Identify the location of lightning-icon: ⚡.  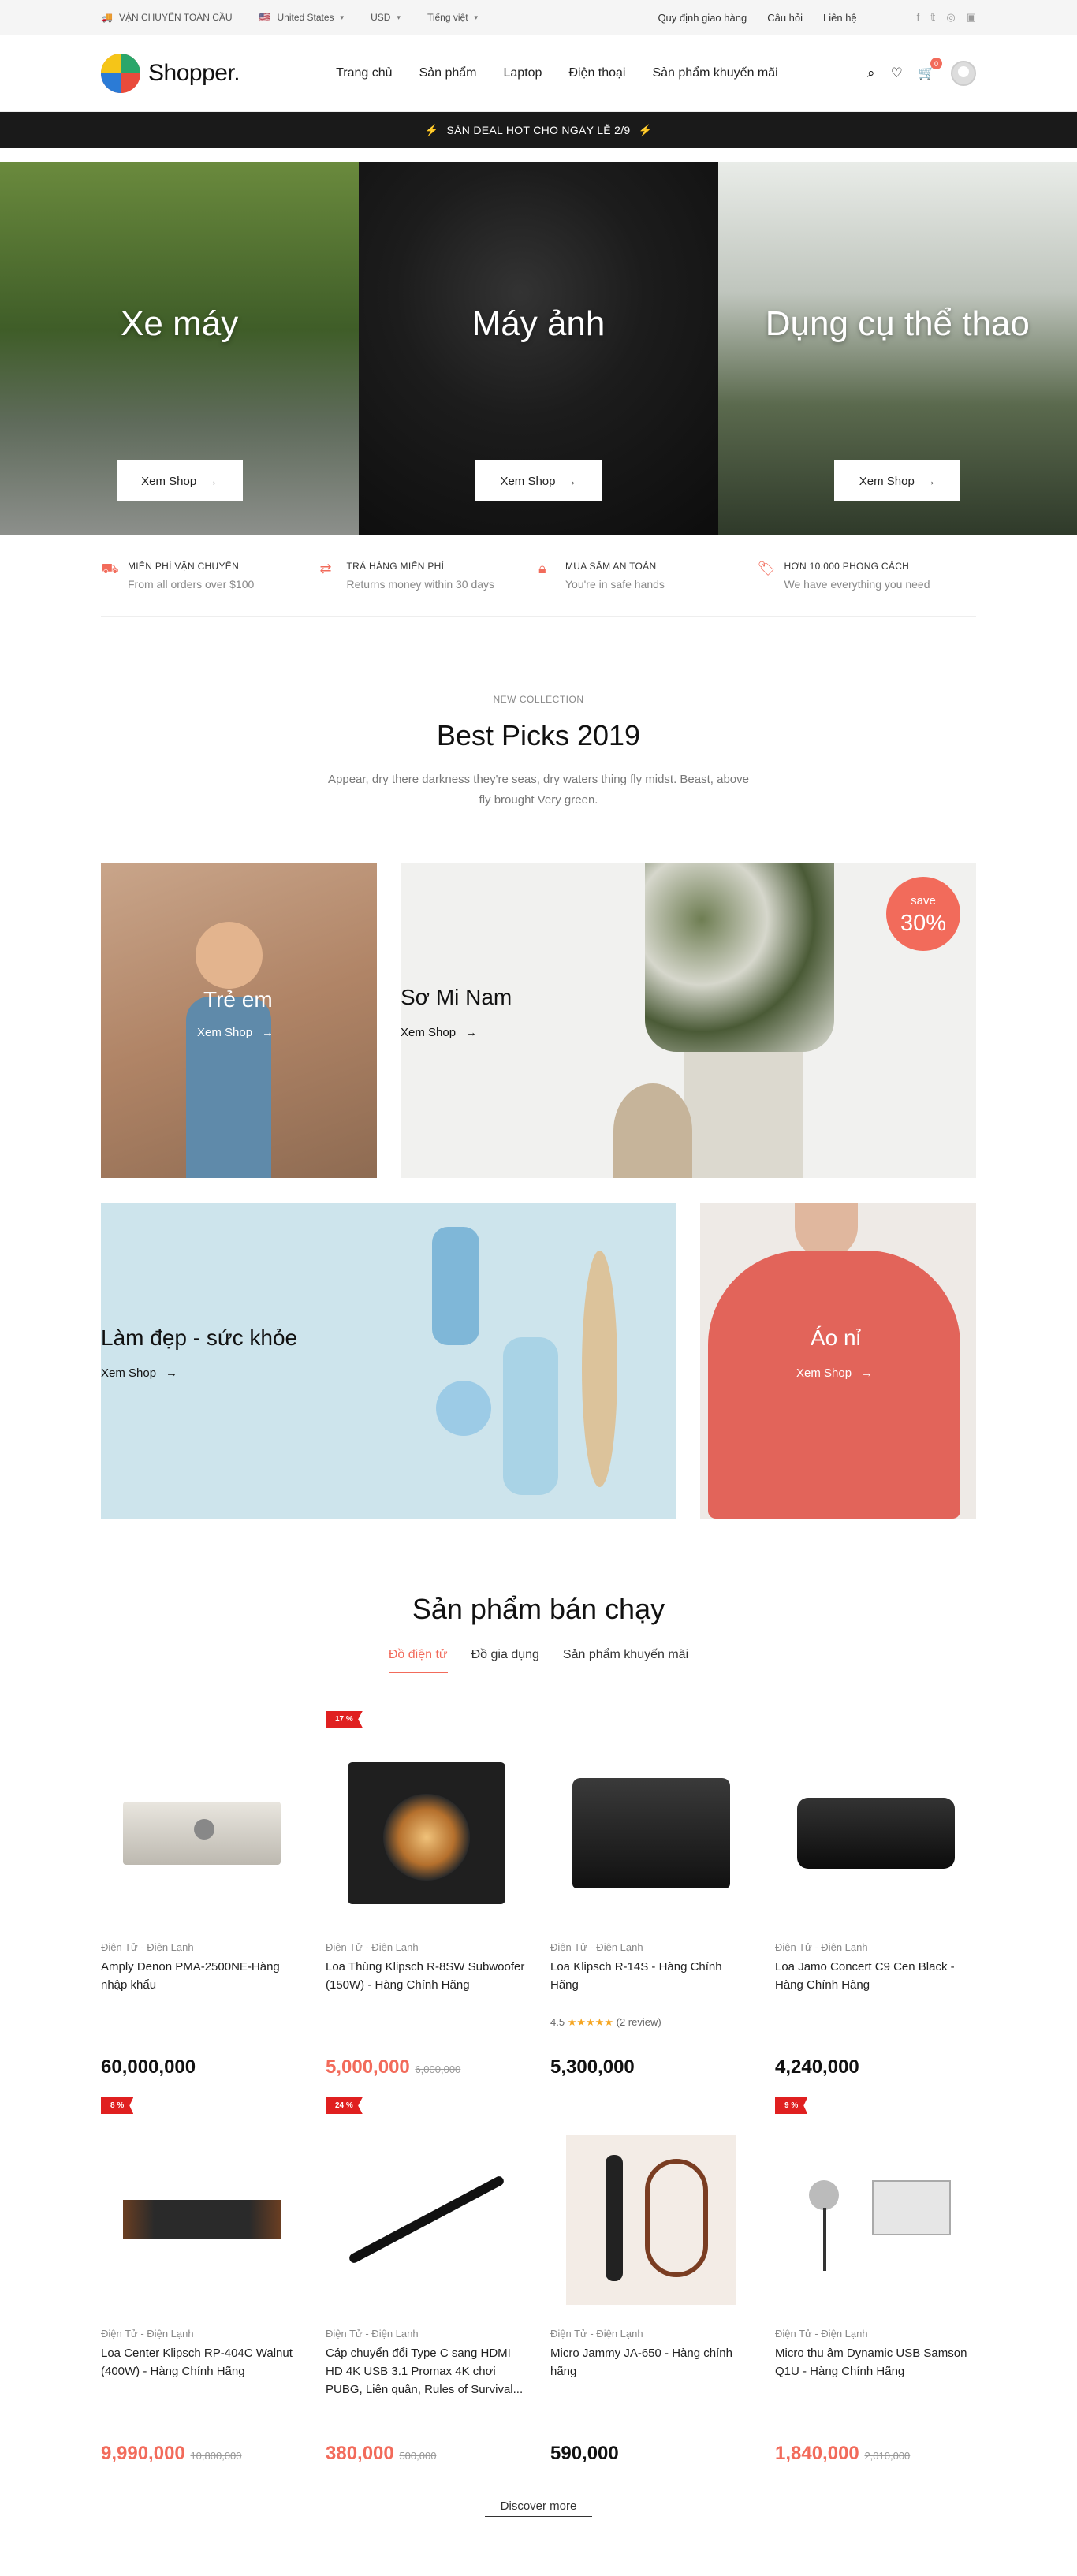
(646, 129).